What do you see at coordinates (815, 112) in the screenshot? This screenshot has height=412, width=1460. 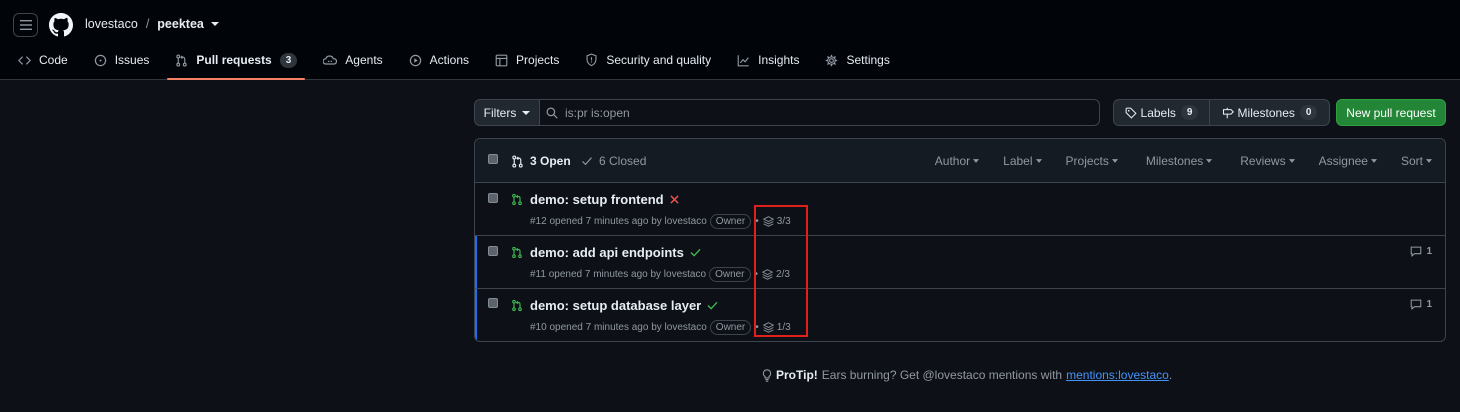 I see `search-input` at bounding box center [815, 112].